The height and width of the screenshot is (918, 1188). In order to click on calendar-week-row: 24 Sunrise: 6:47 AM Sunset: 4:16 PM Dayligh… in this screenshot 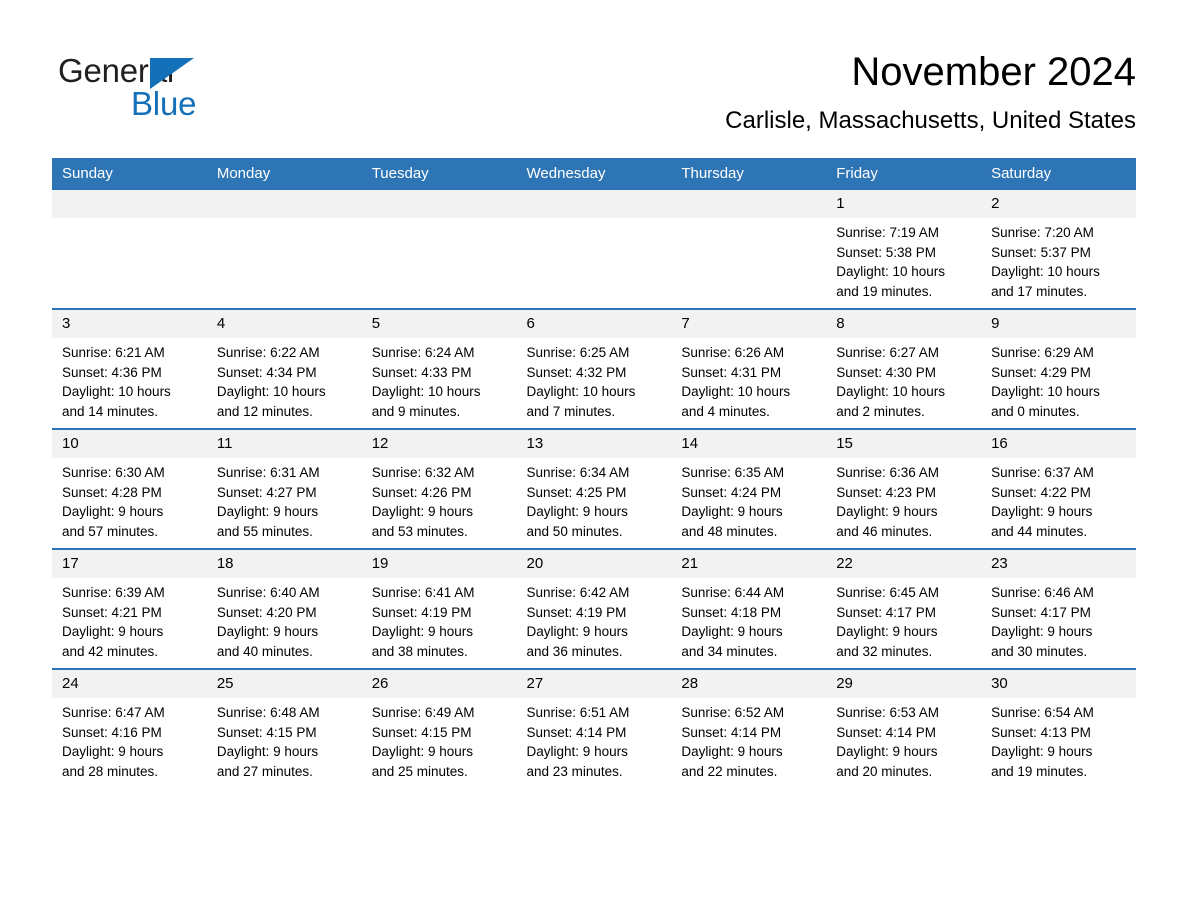, I will do `click(594, 728)`.